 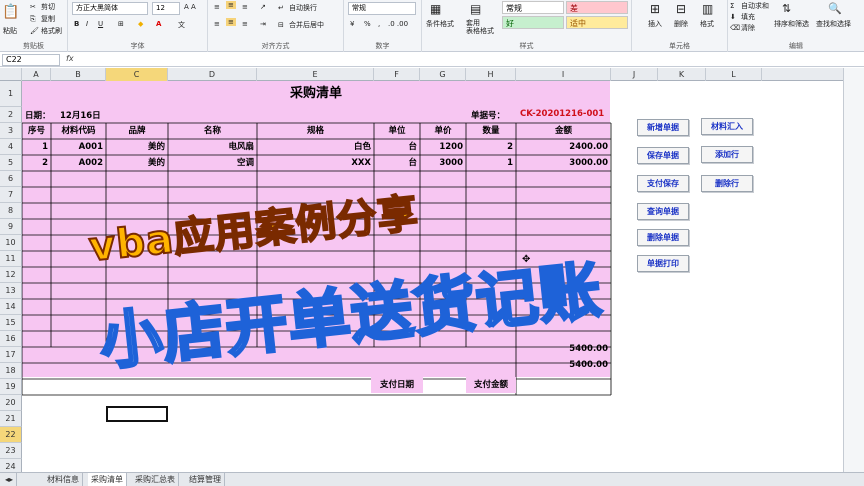 What do you see at coordinates (11, 227) in the screenshot?
I see `row-header-9: 9` at bounding box center [11, 227].